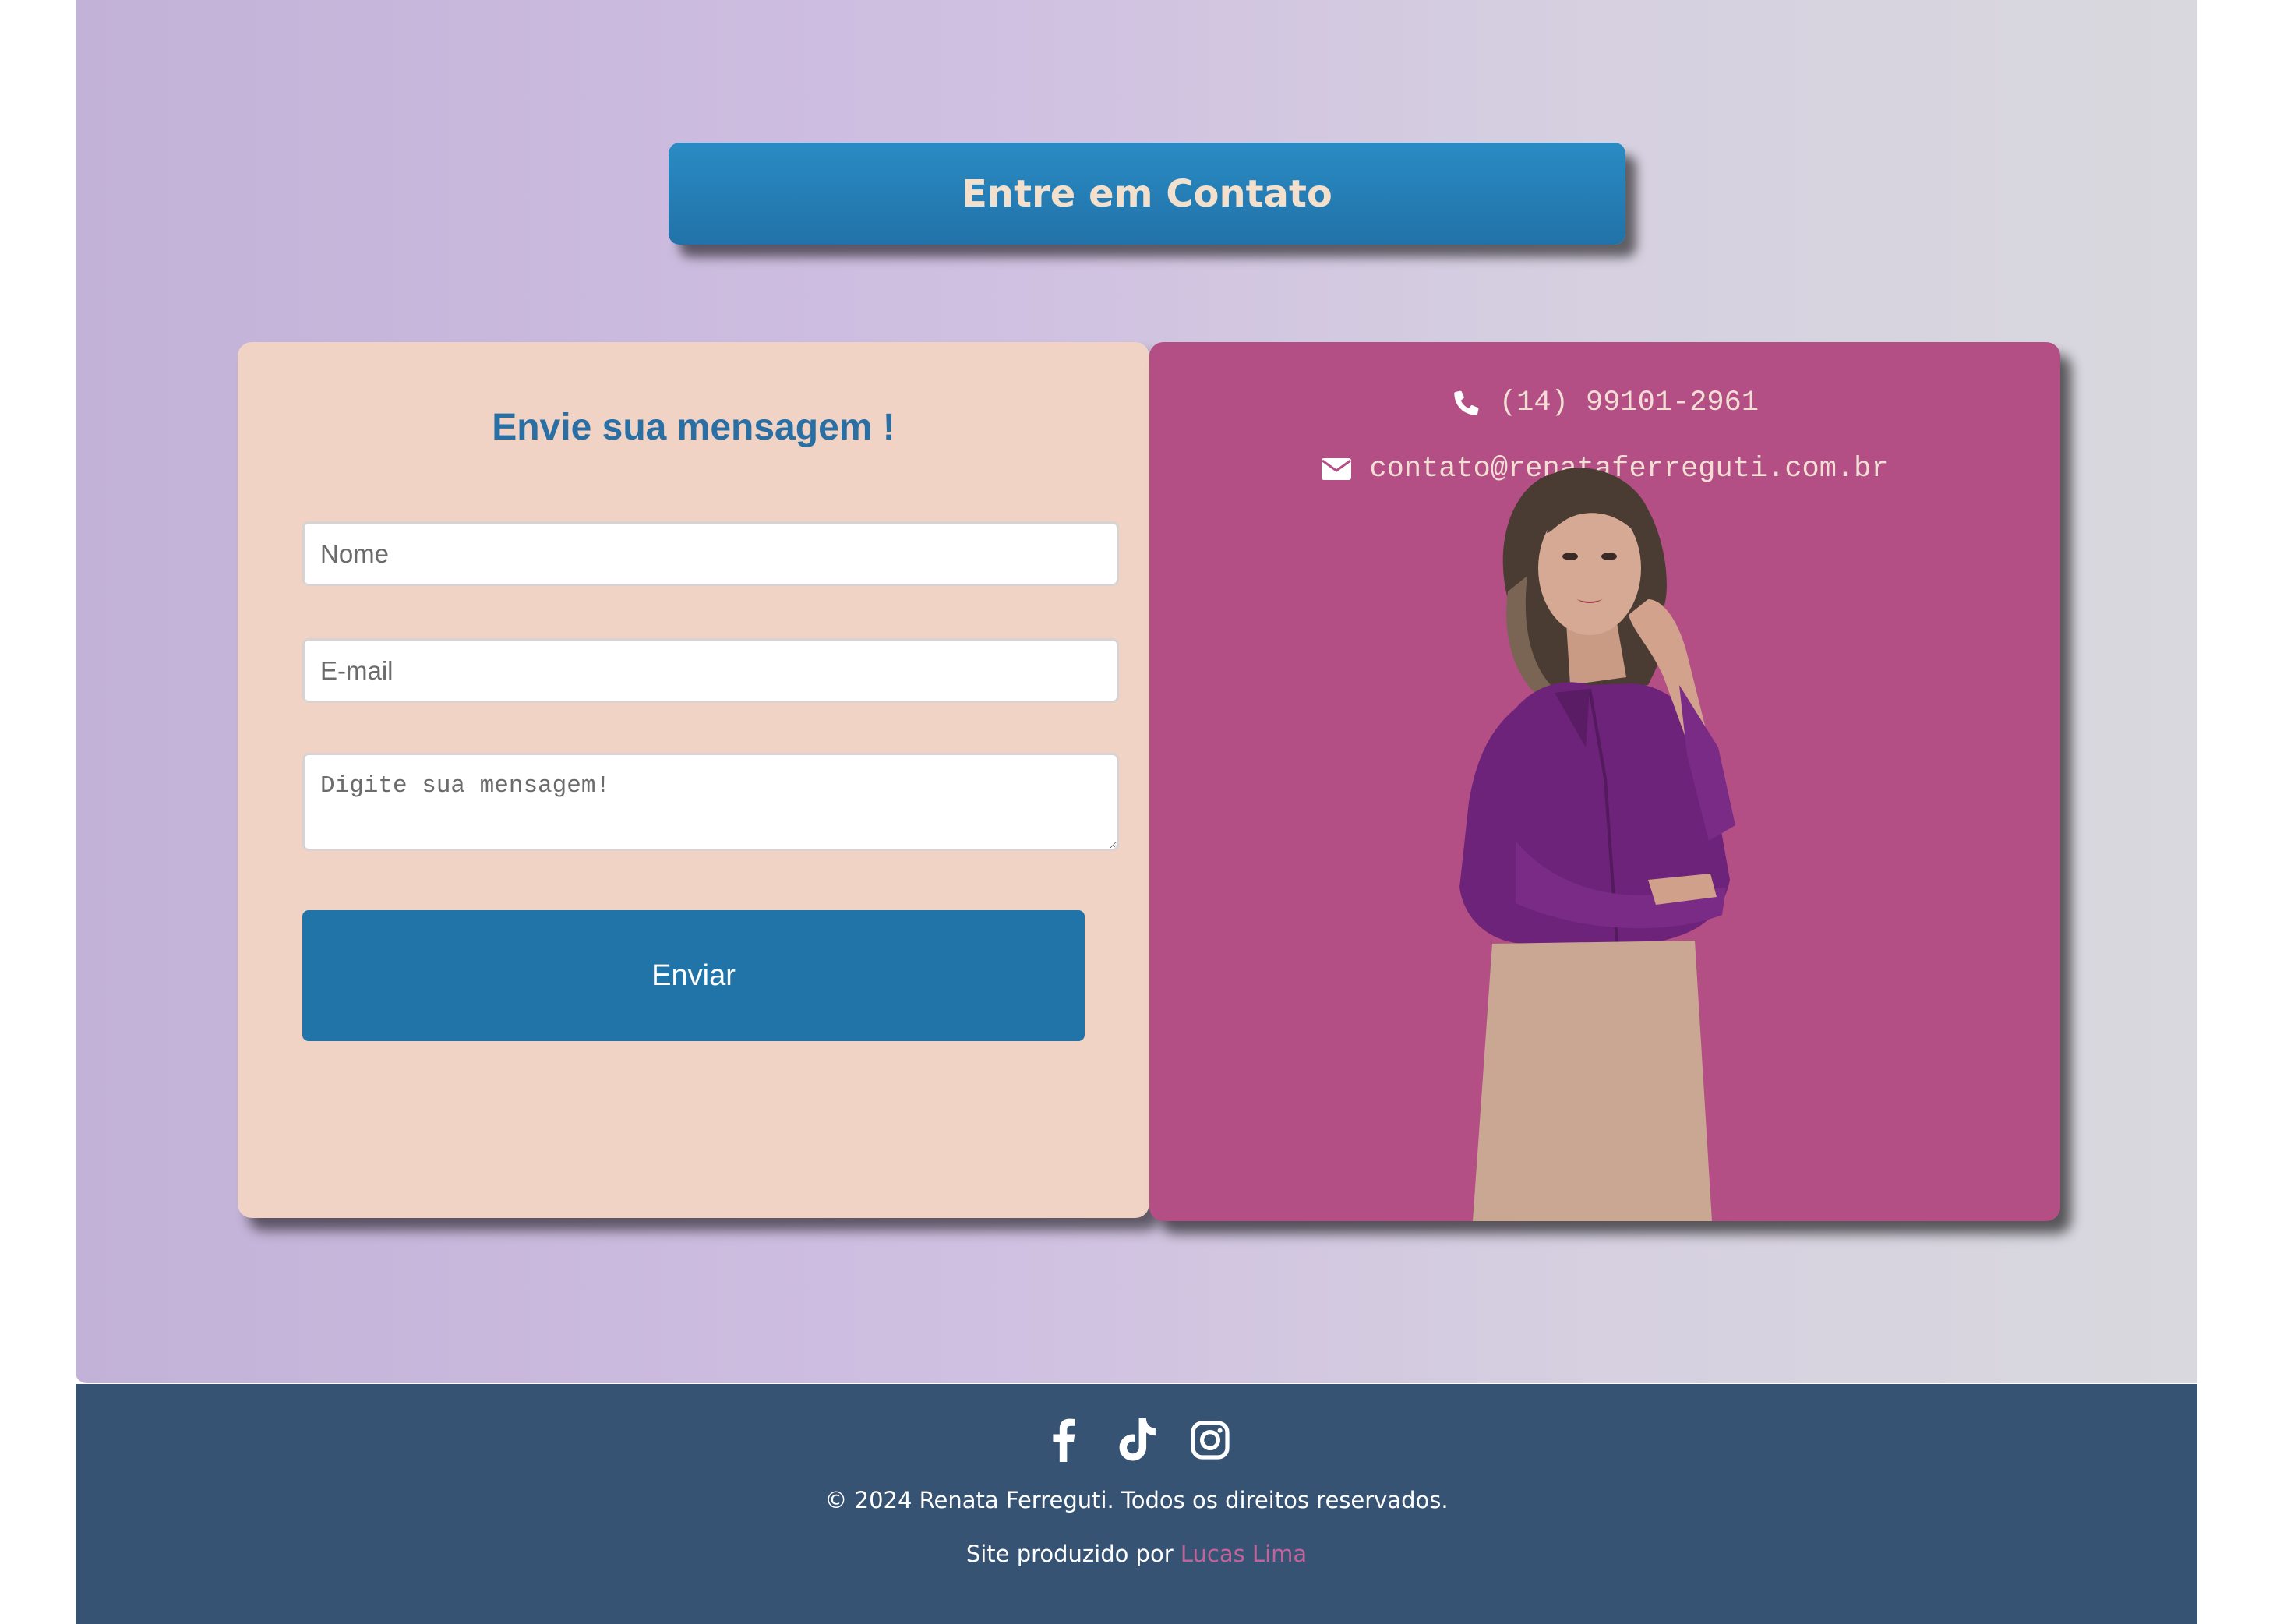  Describe the element at coordinates (1073, 1554) in the screenshot. I see `credit-prefix: Site produzido por` at that location.